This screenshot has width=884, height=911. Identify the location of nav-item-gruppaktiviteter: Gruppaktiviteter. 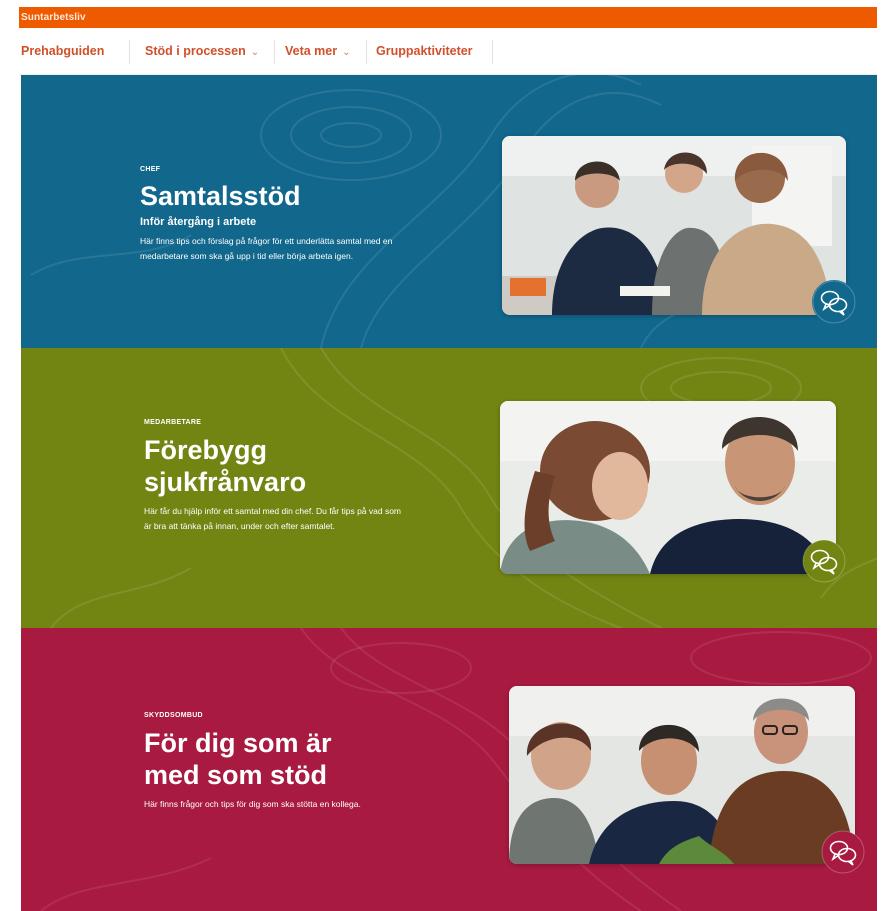
(424, 51).